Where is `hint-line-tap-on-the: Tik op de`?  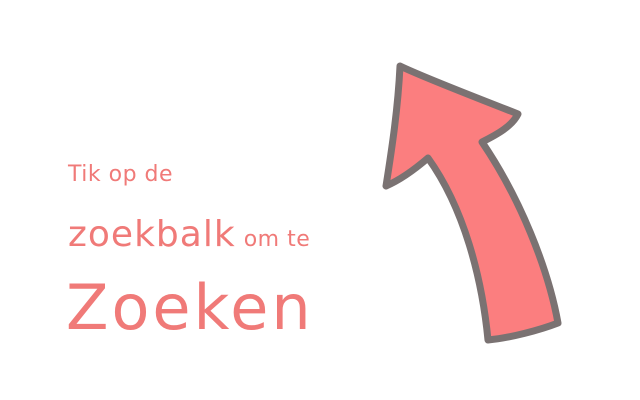 hint-line-tap-on-the: Tik op de is located at coordinates (121, 174).